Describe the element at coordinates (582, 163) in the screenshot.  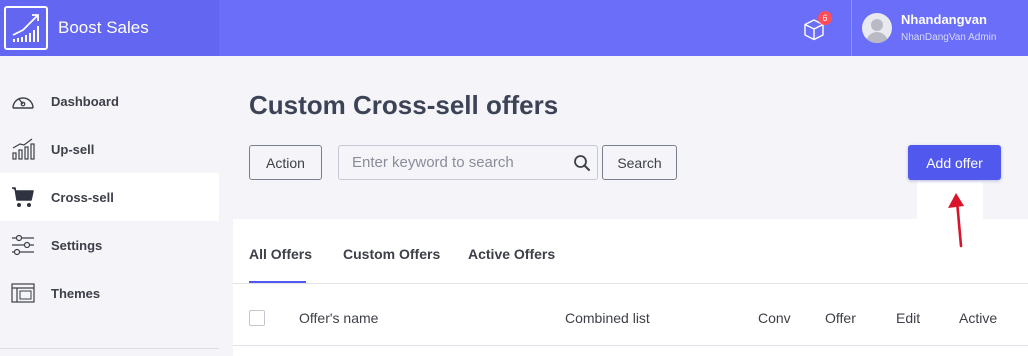
I see `search-icon` at that location.